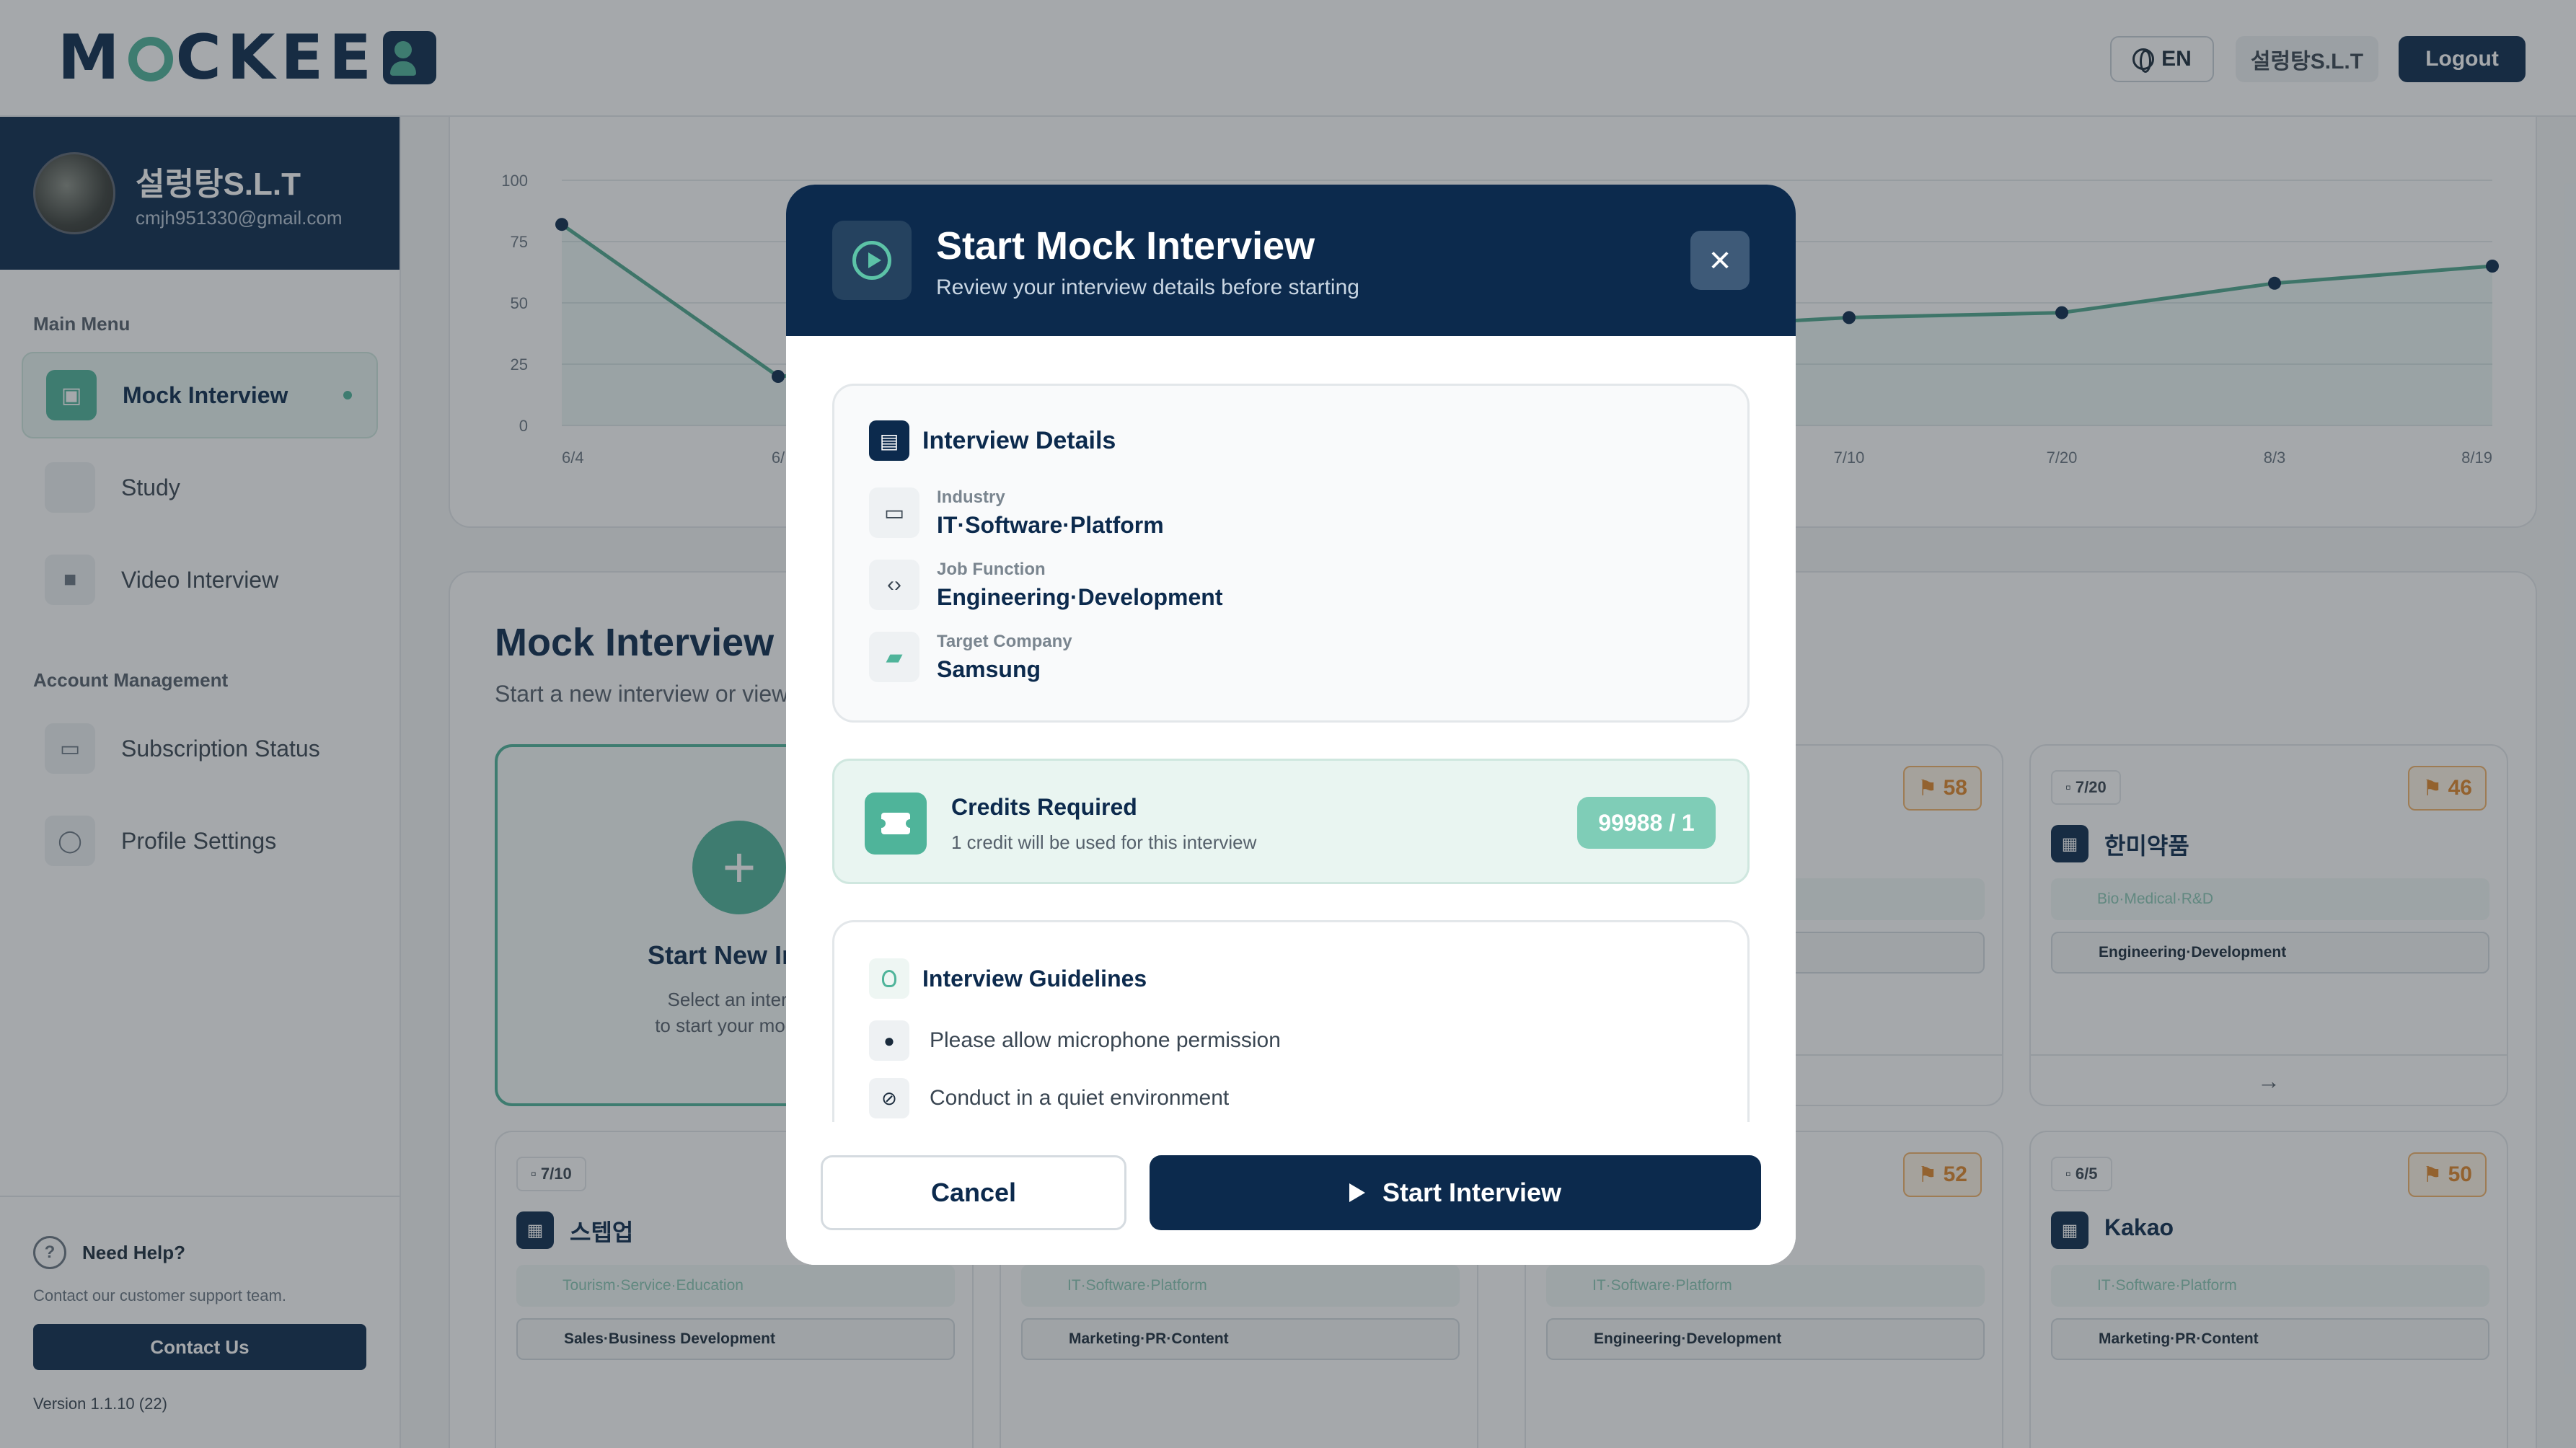 The image size is (2576, 1448). What do you see at coordinates (1034, 978) in the screenshot?
I see `guidelines-title: Interview Guidelines` at bounding box center [1034, 978].